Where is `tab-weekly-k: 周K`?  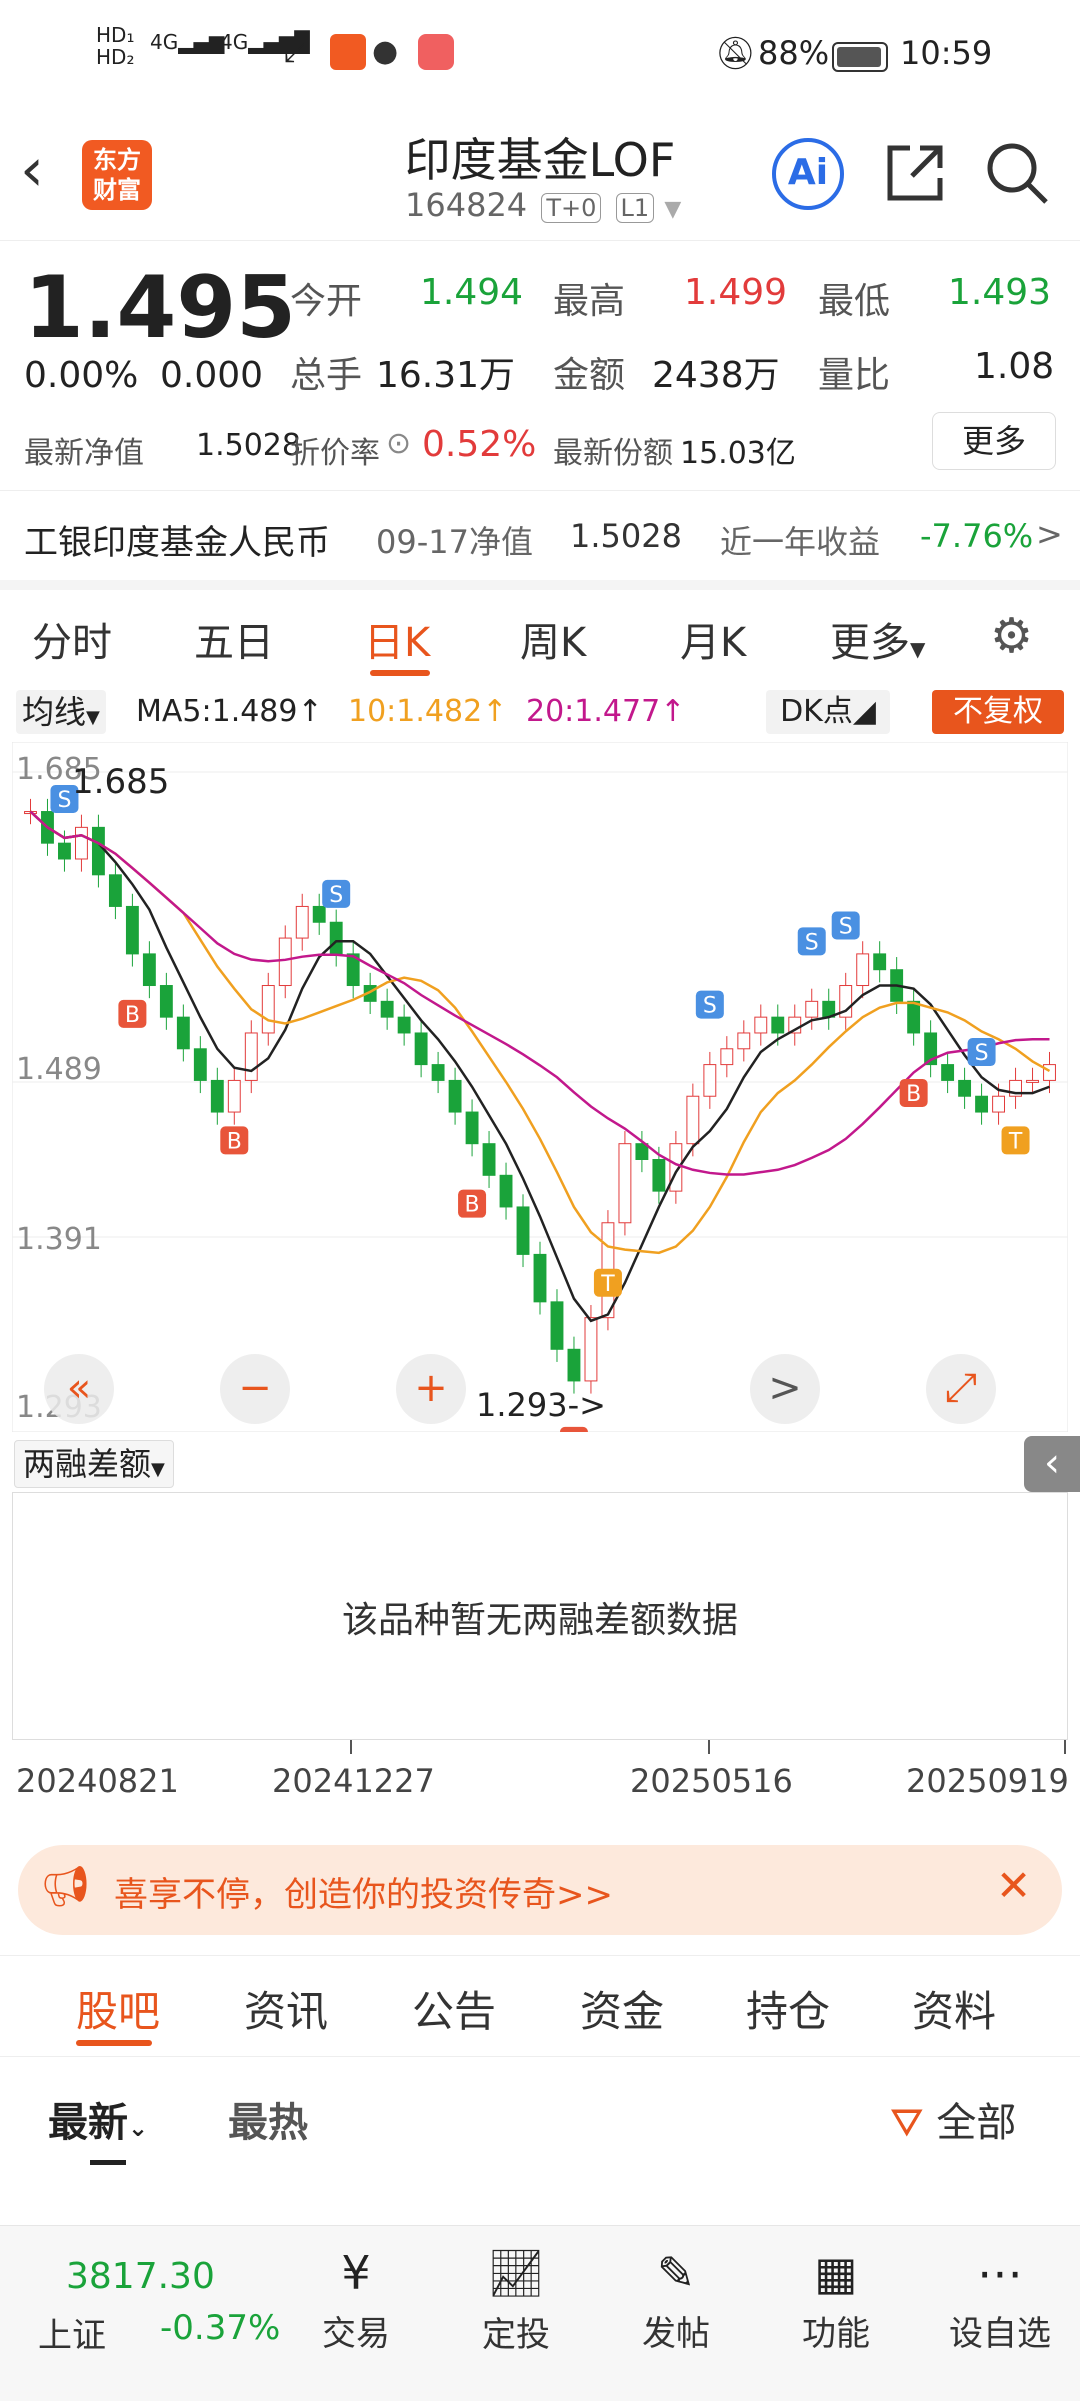 tab-weekly-k: 周K is located at coordinates (553, 639).